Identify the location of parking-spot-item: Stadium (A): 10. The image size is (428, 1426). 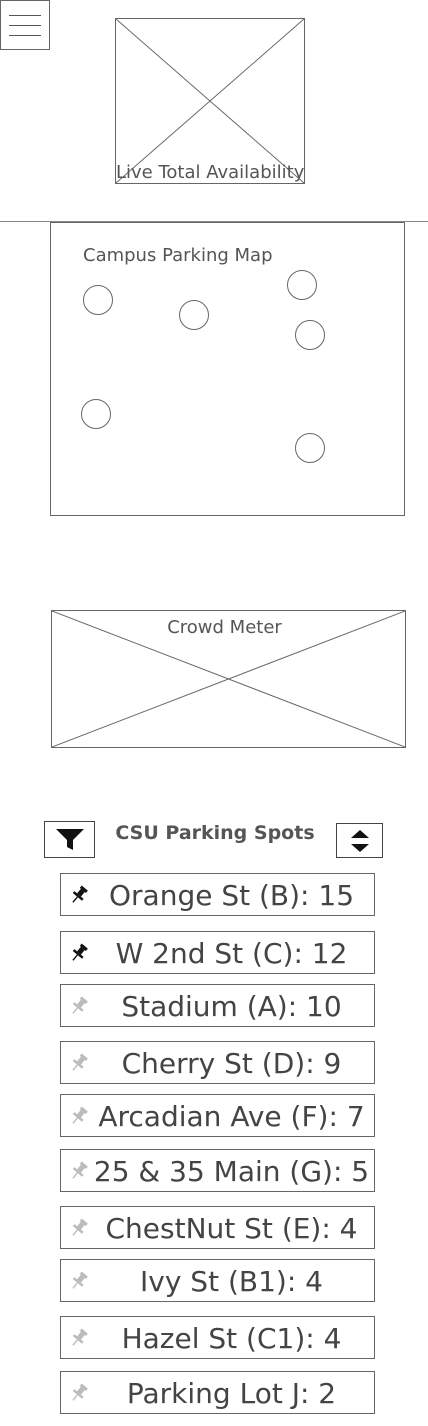
(217, 1005).